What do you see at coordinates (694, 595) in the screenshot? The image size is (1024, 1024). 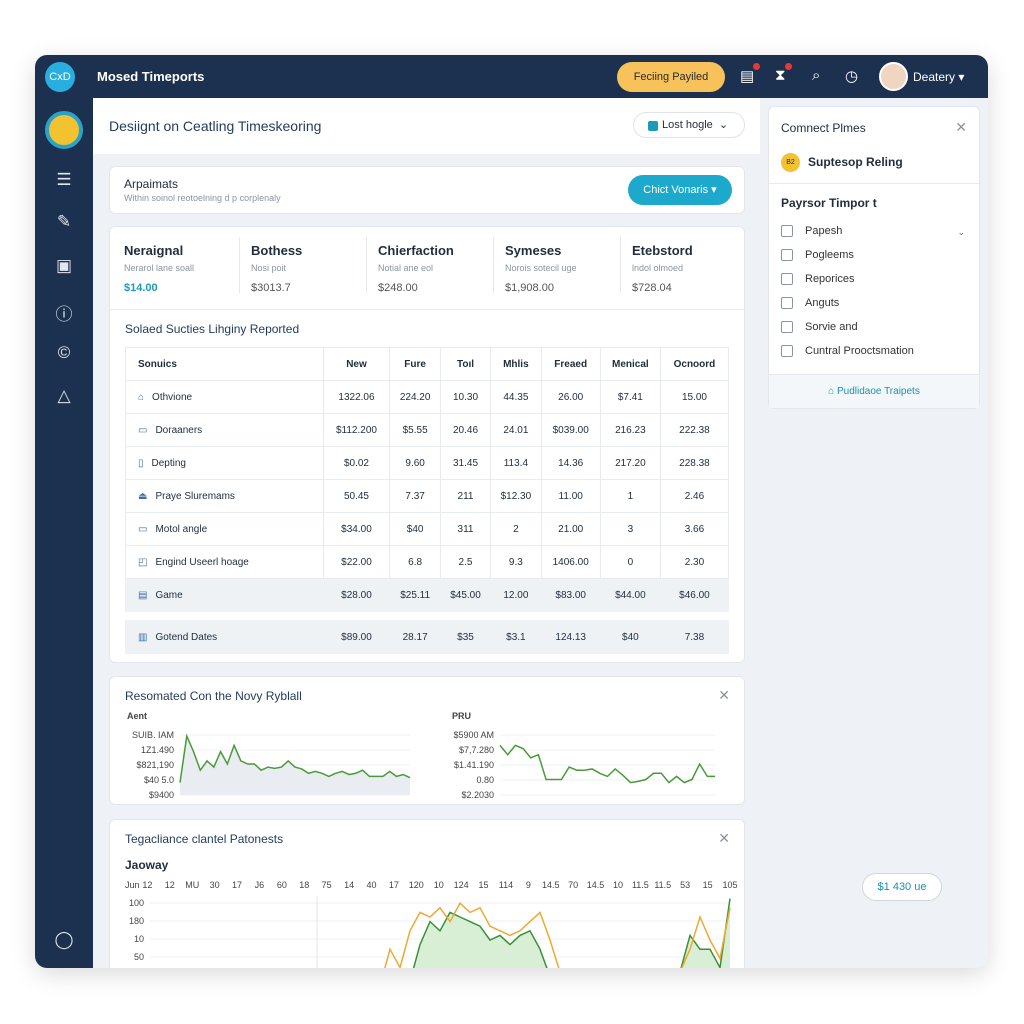 I see `table-cell: $46.00` at bounding box center [694, 595].